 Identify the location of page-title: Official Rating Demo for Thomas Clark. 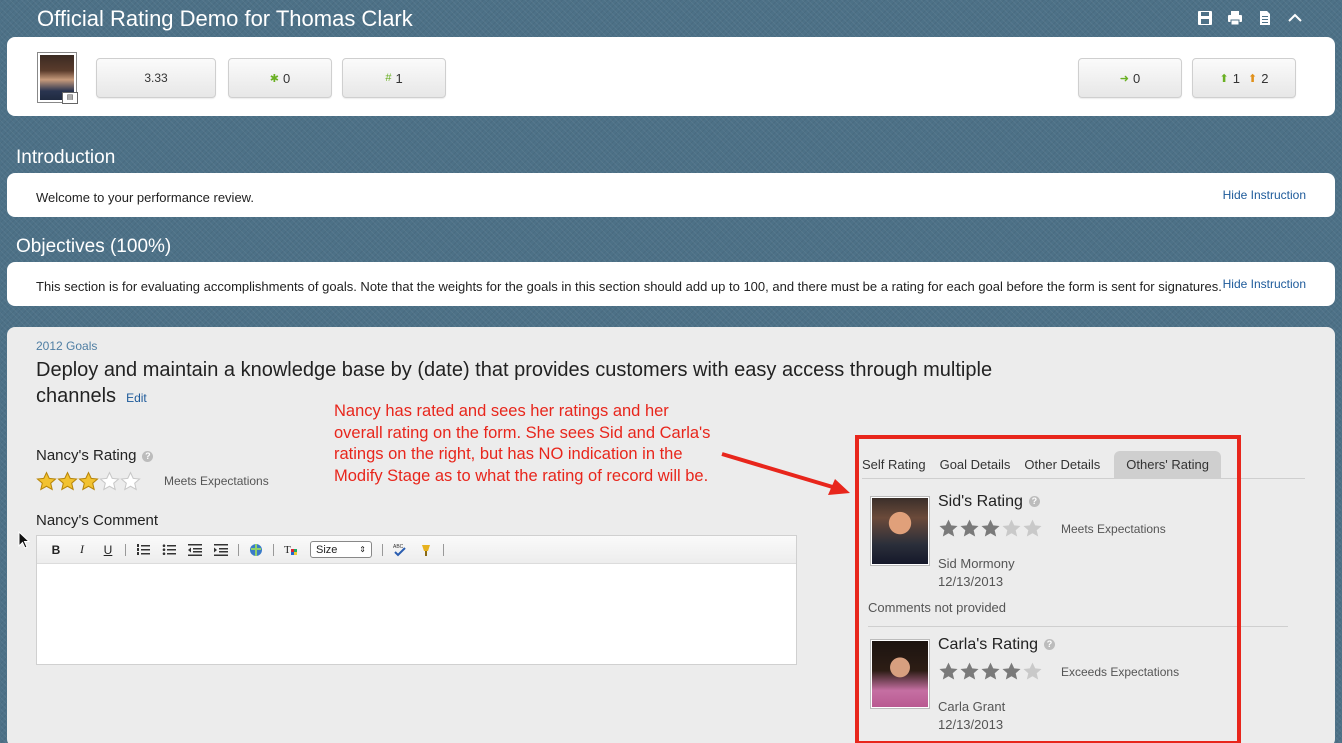
(225, 18).